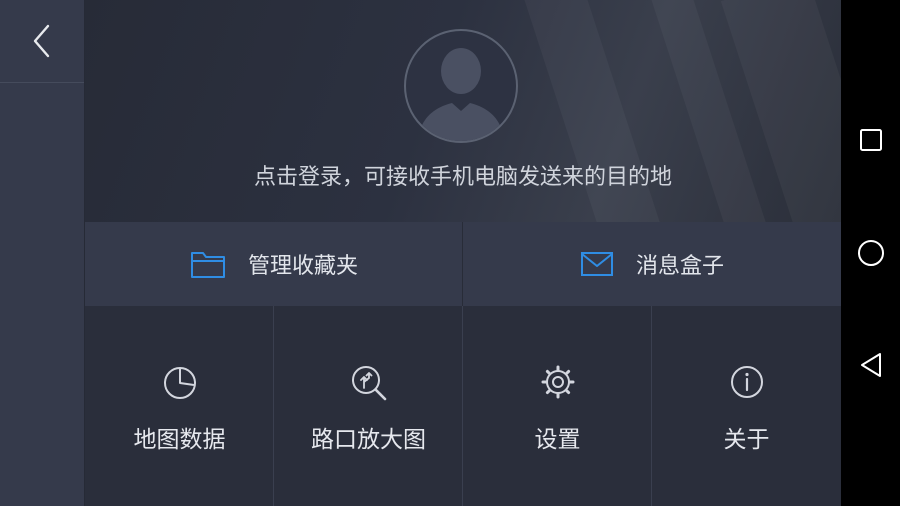 This screenshot has width=900, height=506. Describe the element at coordinates (179, 383) in the screenshot. I see `pie-chart-icon` at that location.